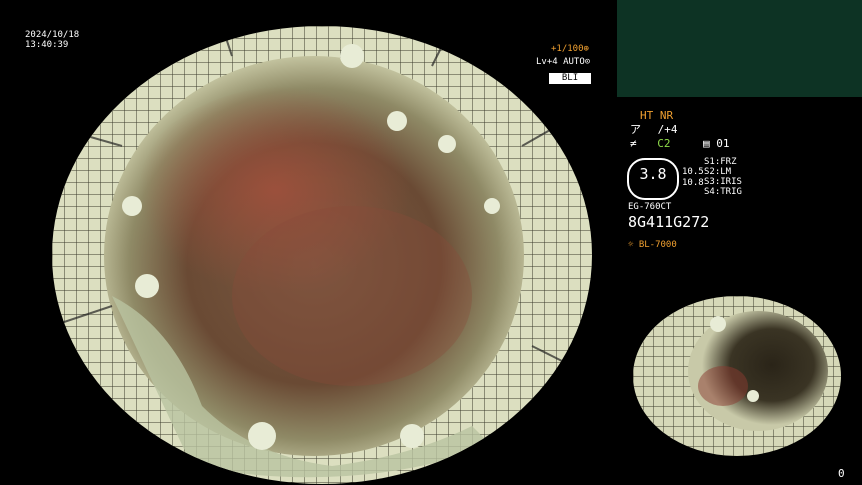  I want to click on switch-1: S1:FRZ, so click(720, 162).